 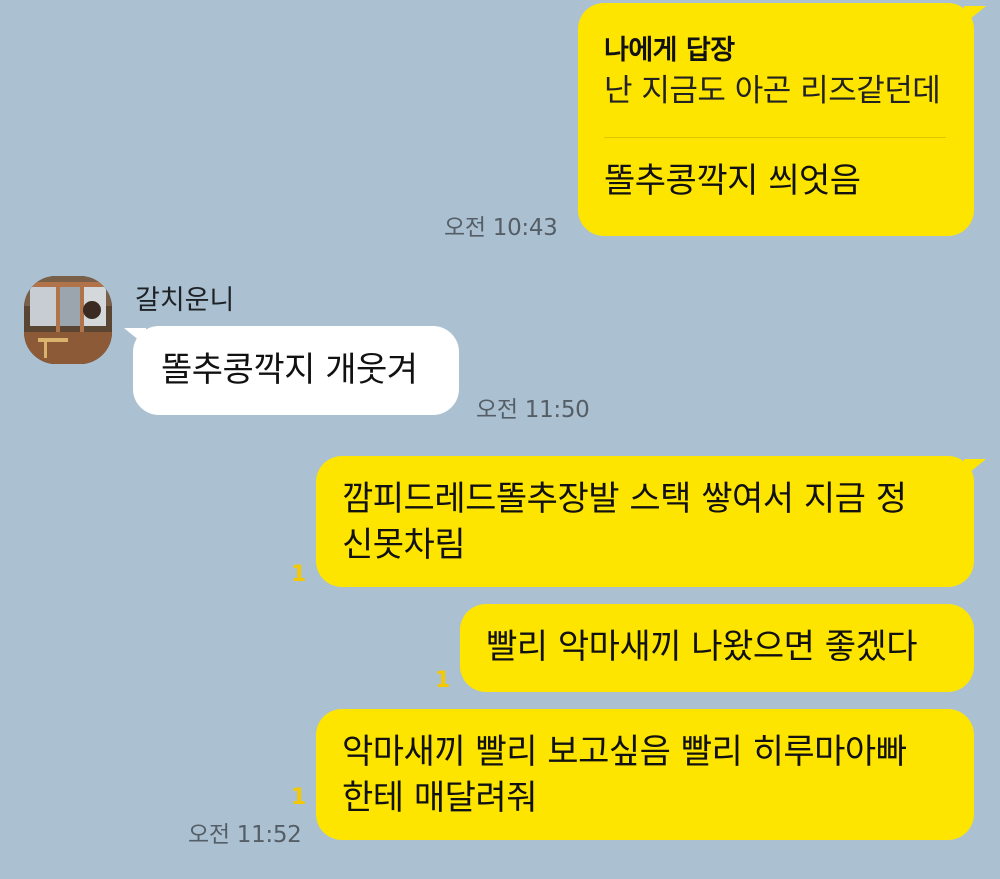 What do you see at coordinates (776, 119) in the screenshot?
I see `message-bubble-reply: 나에게 답장 난 지금도 아곤 리즈같던데 똘추콩깍지 씌엇음` at bounding box center [776, 119].